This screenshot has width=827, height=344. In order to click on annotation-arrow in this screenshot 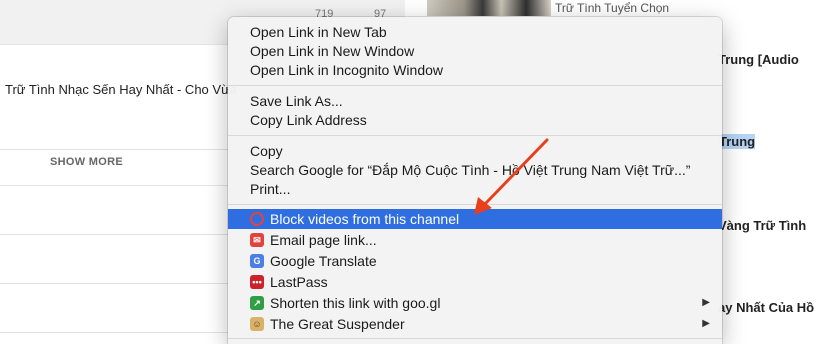, I will do `click(511, 176)`.